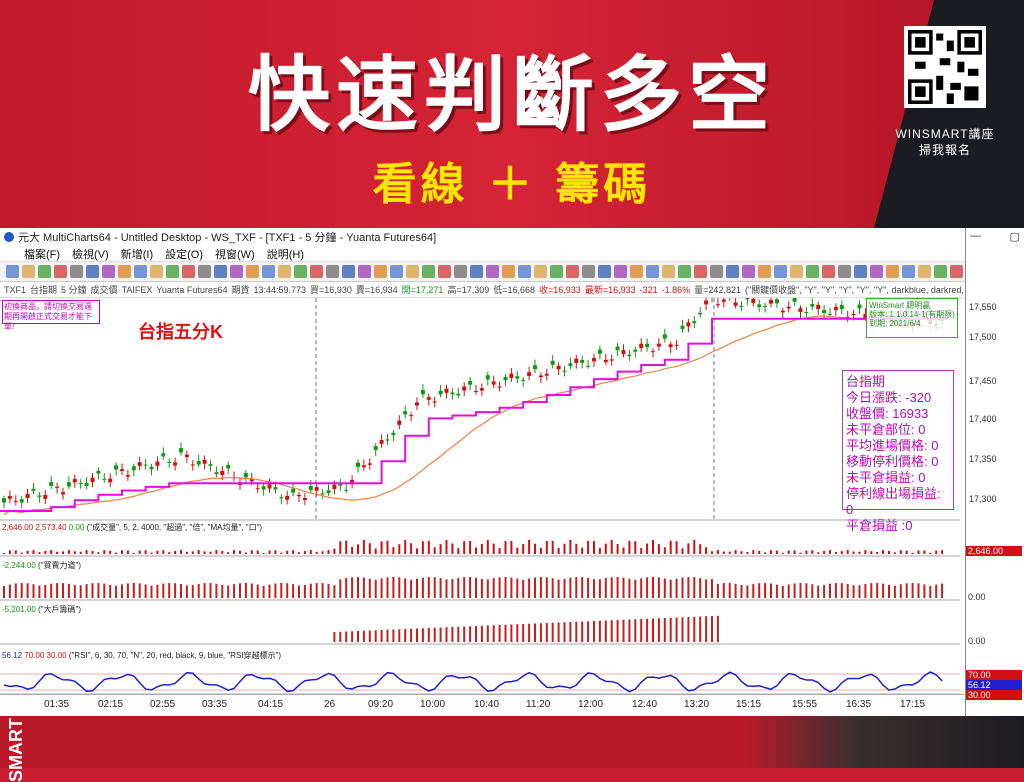 Image resolution: width=1024 pixels, height=782 pixels. What do you see at coordinates (235, 254) in the screenshot?
I see `menu-window: 視窗(W)` at bounding box center [235, 254].